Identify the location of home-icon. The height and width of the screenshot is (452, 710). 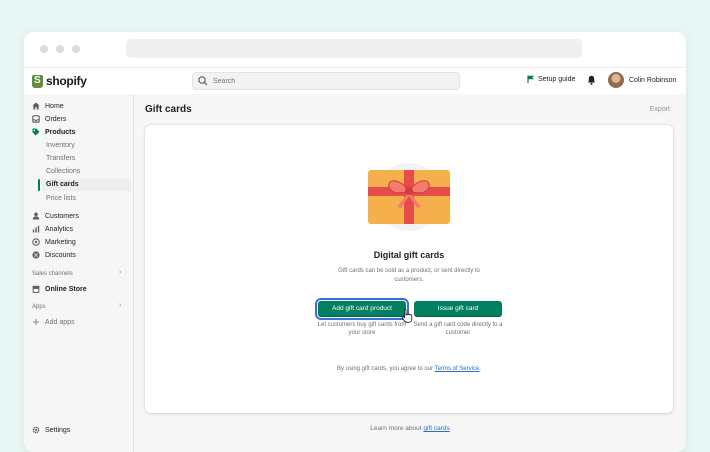
(36, 106).